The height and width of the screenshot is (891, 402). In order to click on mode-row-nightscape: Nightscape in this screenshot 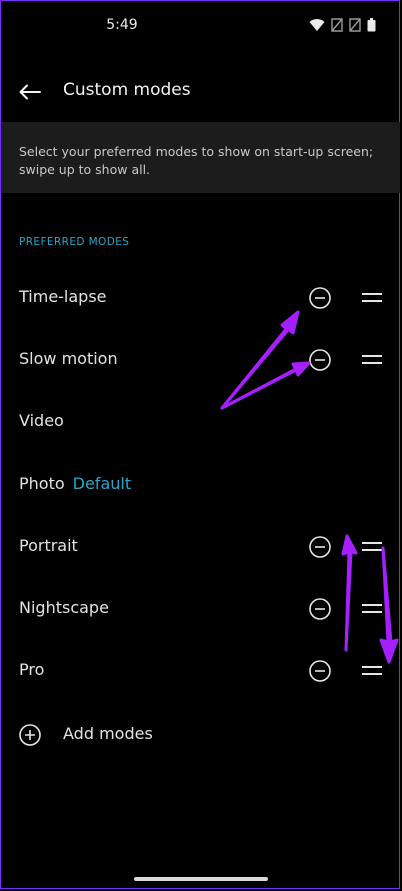, I will do `click(201, 609)`.